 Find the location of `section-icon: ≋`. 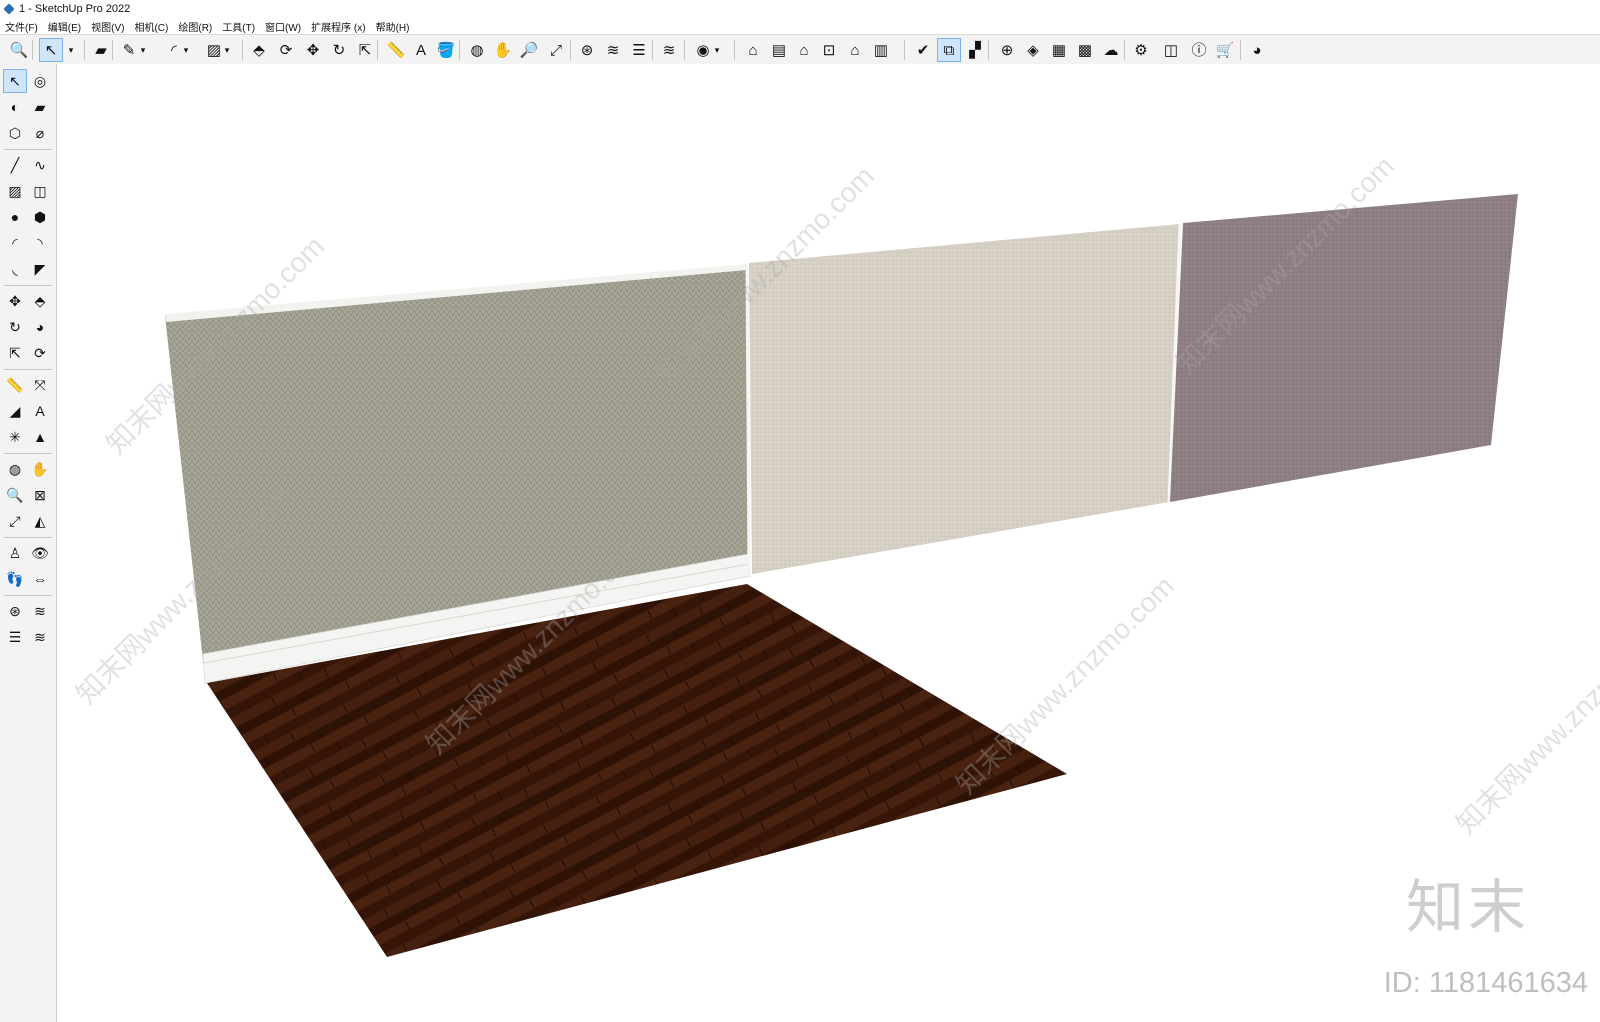

section-icon: ≋ is located at coordinates (613, 50).